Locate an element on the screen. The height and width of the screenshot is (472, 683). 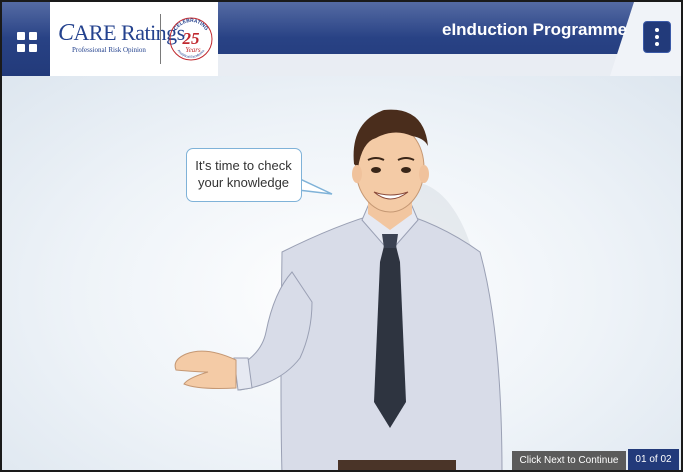
logo-tagline: Professional Risk Opinion is located at coordinates (109, 50).